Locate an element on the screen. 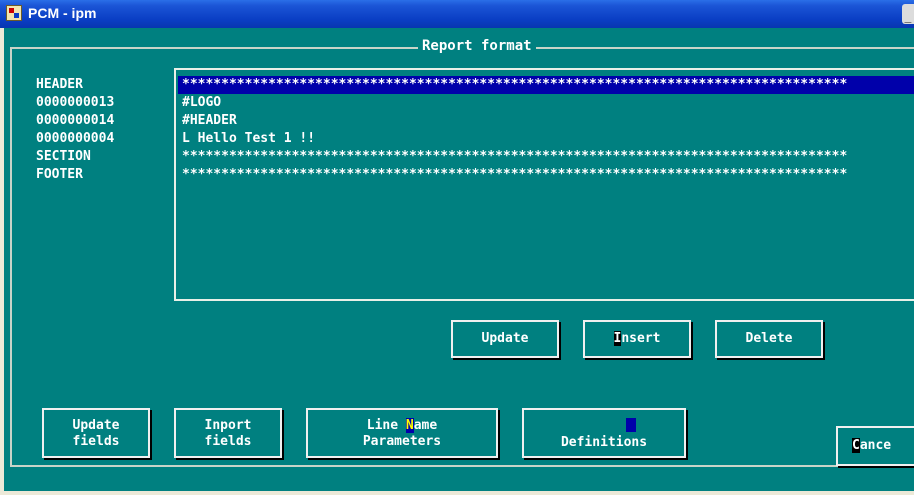  line-name-hotkey: N is located at coordinates (409, 425).